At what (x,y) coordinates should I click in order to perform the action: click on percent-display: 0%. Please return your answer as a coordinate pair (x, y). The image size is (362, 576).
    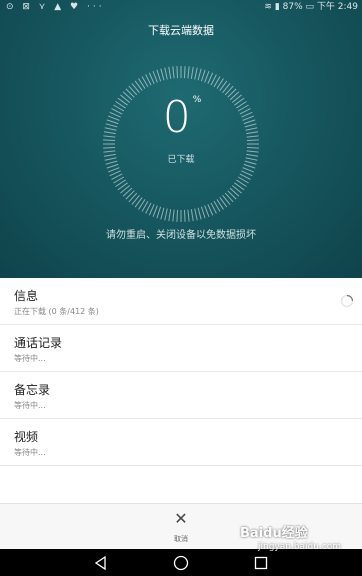
    Looking at the image, I should click on (181, 118).